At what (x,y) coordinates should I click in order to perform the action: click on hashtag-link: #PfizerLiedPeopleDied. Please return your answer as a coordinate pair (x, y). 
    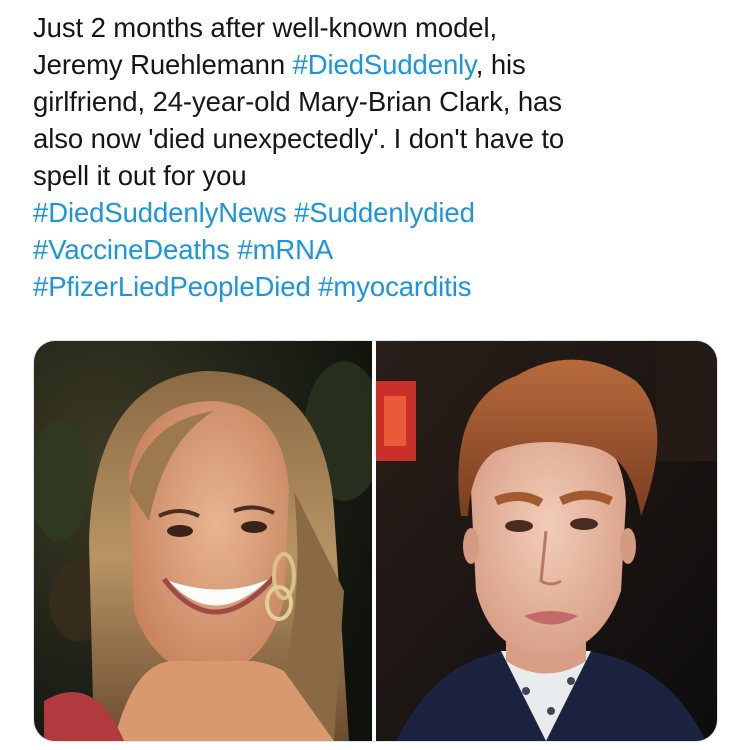
    Looking at the image, I should click on (172, 286).